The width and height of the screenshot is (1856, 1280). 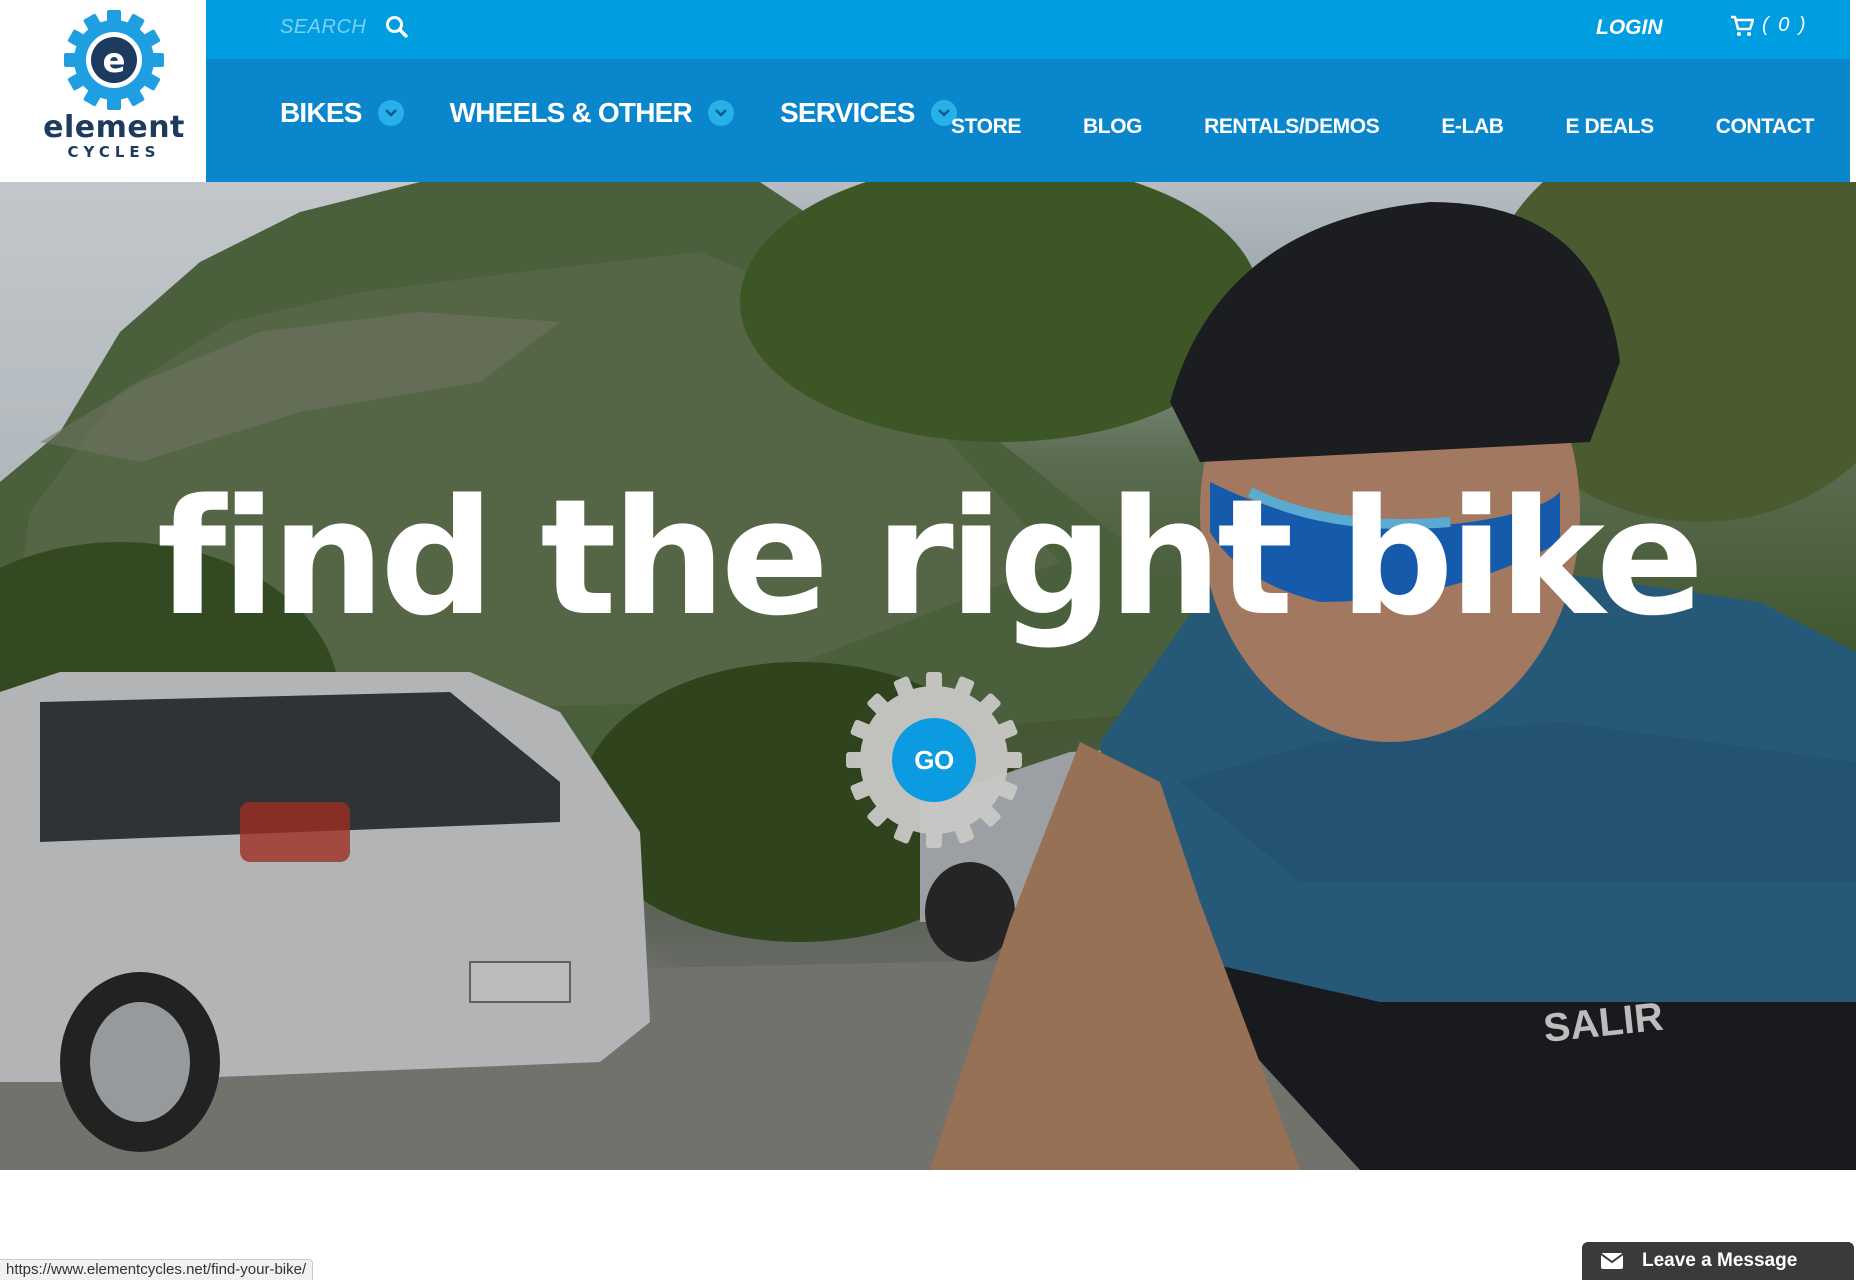 I want to click on nav-link-blog: BLOG, so click(x=1112, y=127).